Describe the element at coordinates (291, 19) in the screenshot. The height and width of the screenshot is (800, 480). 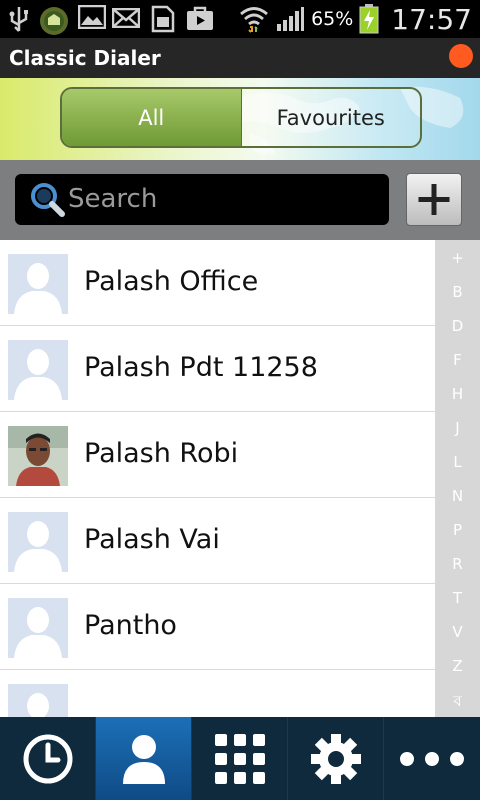
I see `signal-icon` at that location.